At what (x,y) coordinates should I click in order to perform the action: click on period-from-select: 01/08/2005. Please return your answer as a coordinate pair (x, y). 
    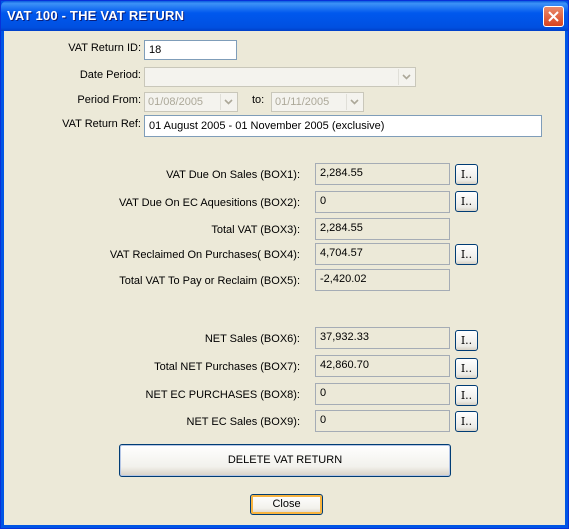
    Looking at the image, I should click on (191, 102).